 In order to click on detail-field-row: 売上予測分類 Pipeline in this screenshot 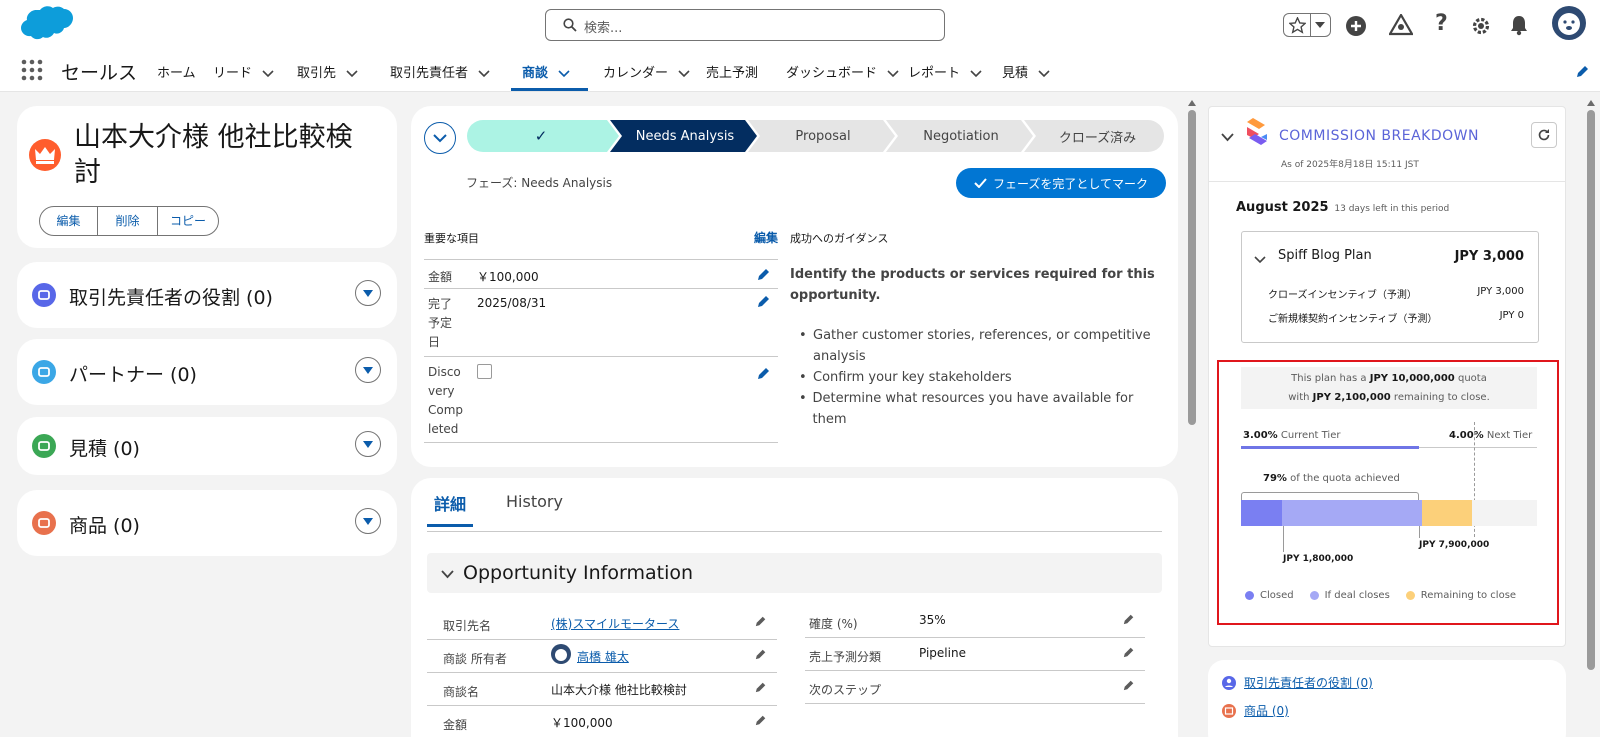, I will do `click(975, 654)`.